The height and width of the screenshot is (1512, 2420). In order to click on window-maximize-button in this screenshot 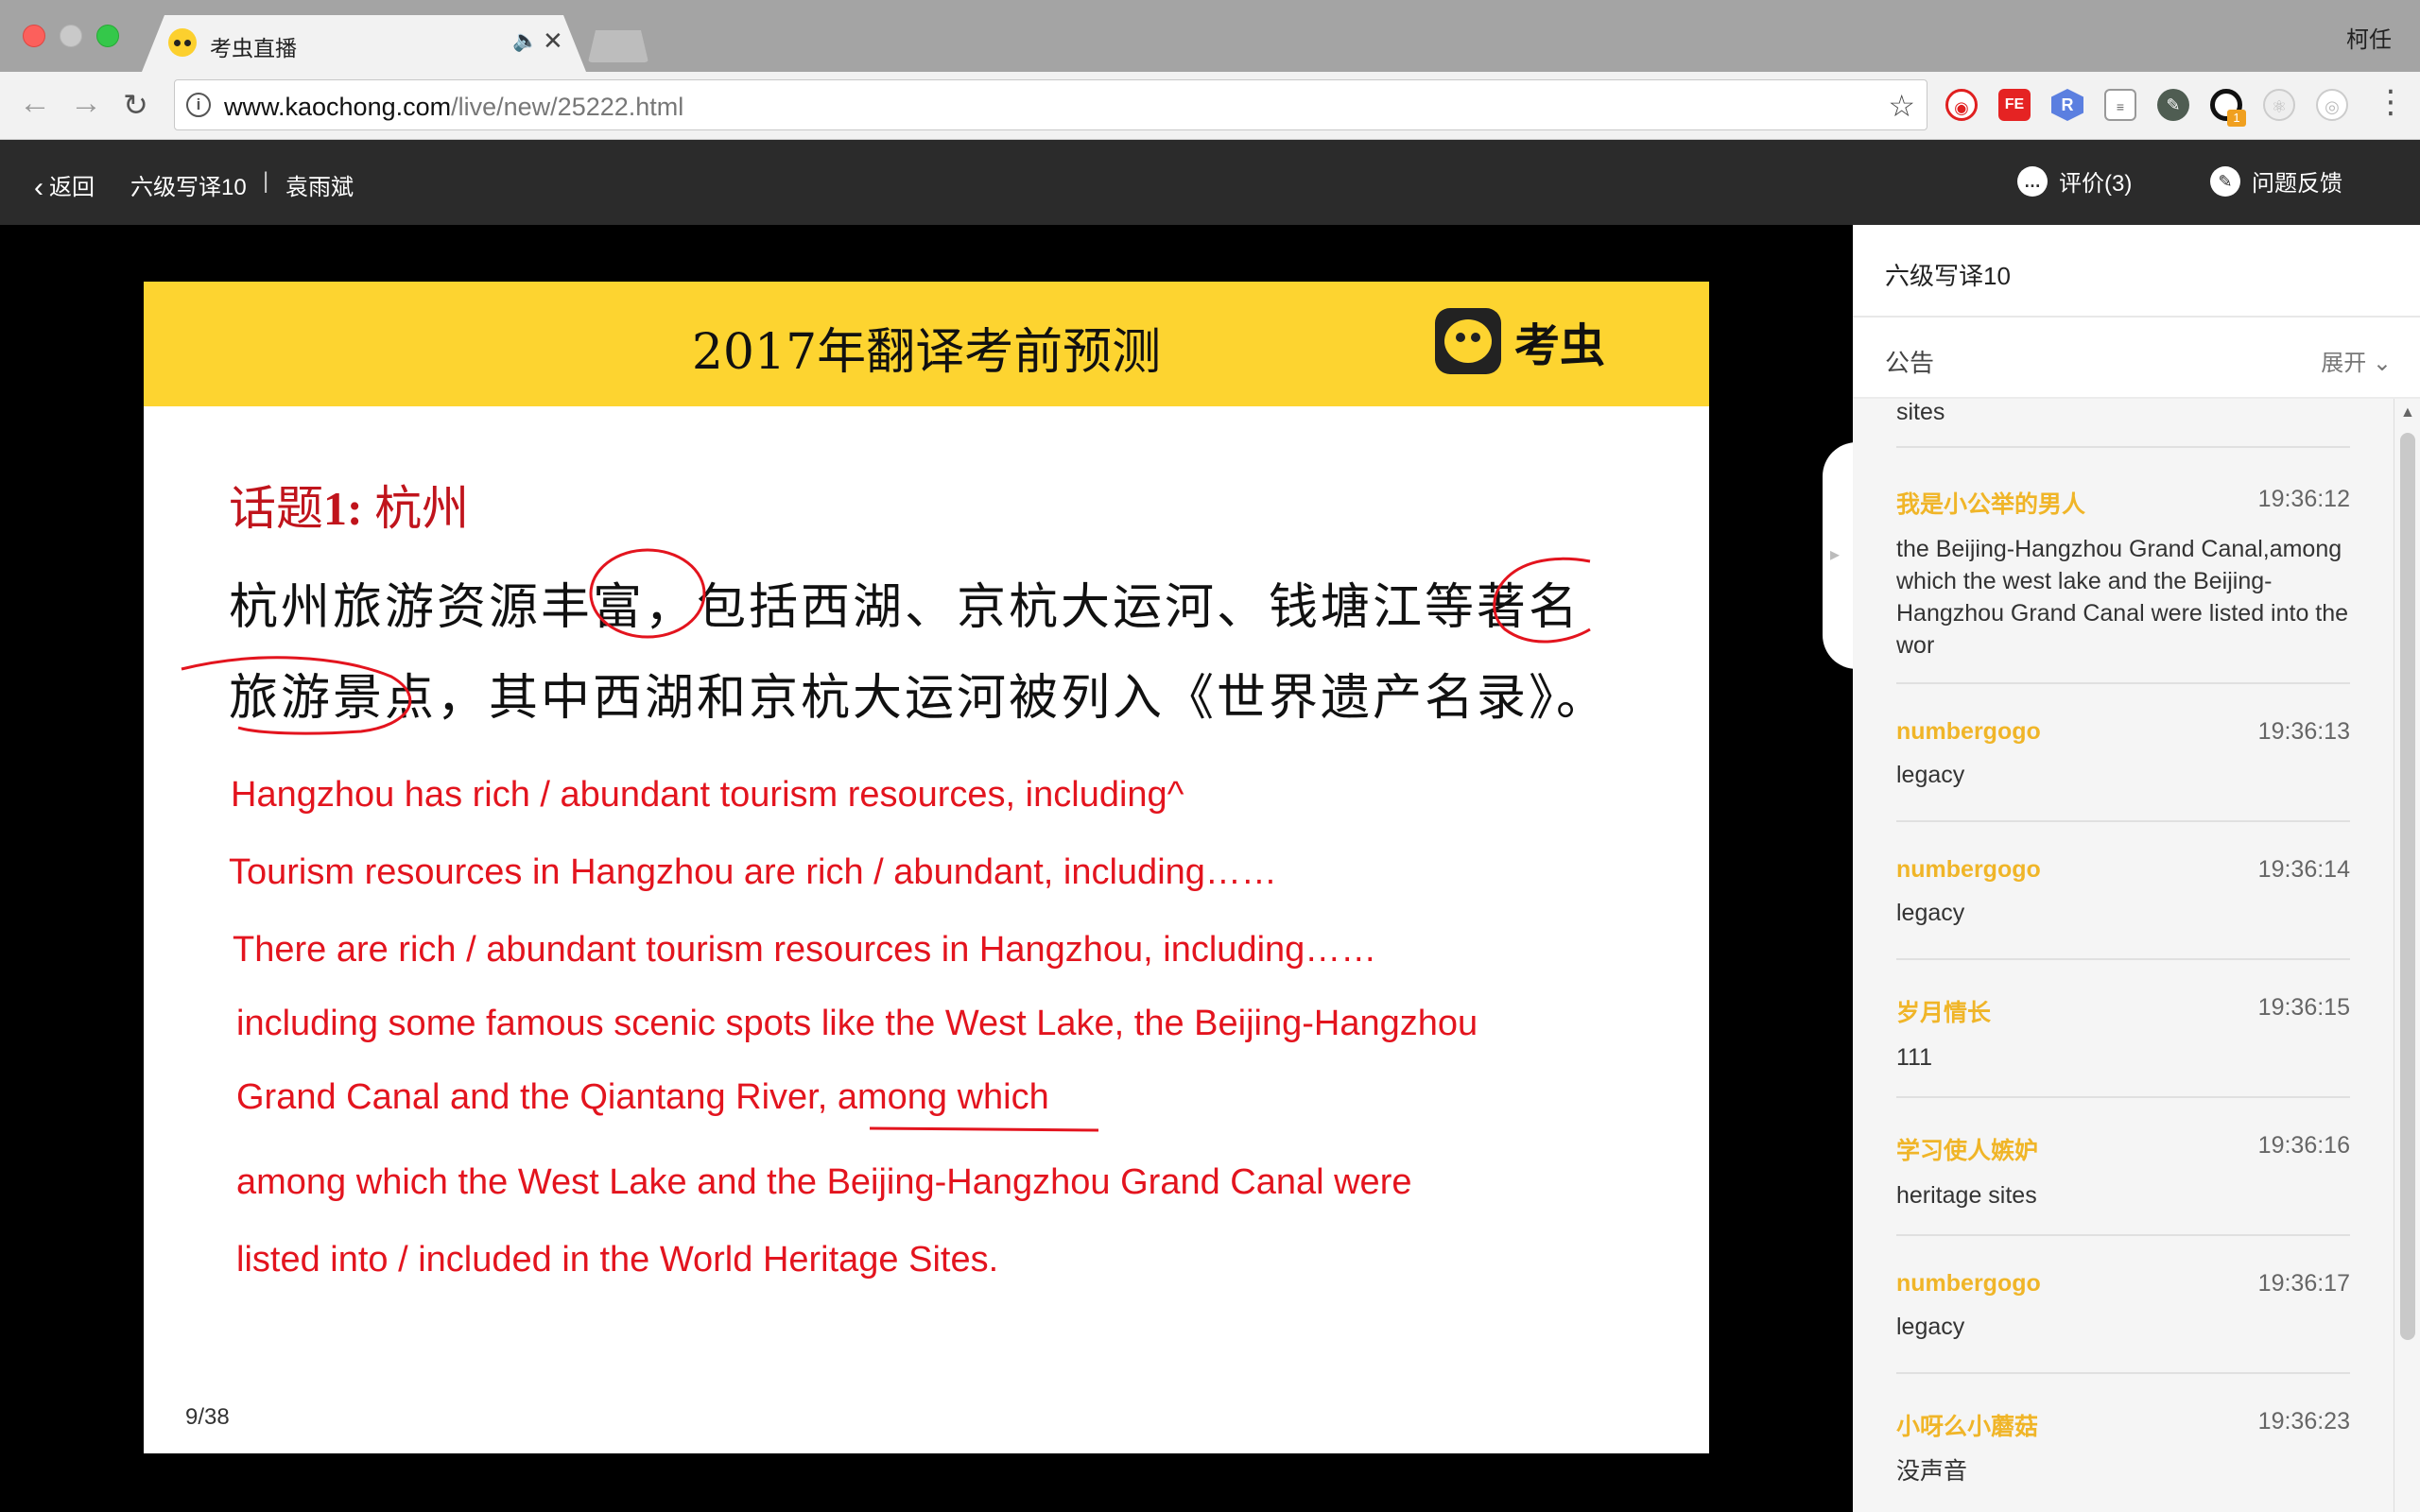, I will do `click(107, 36)`.